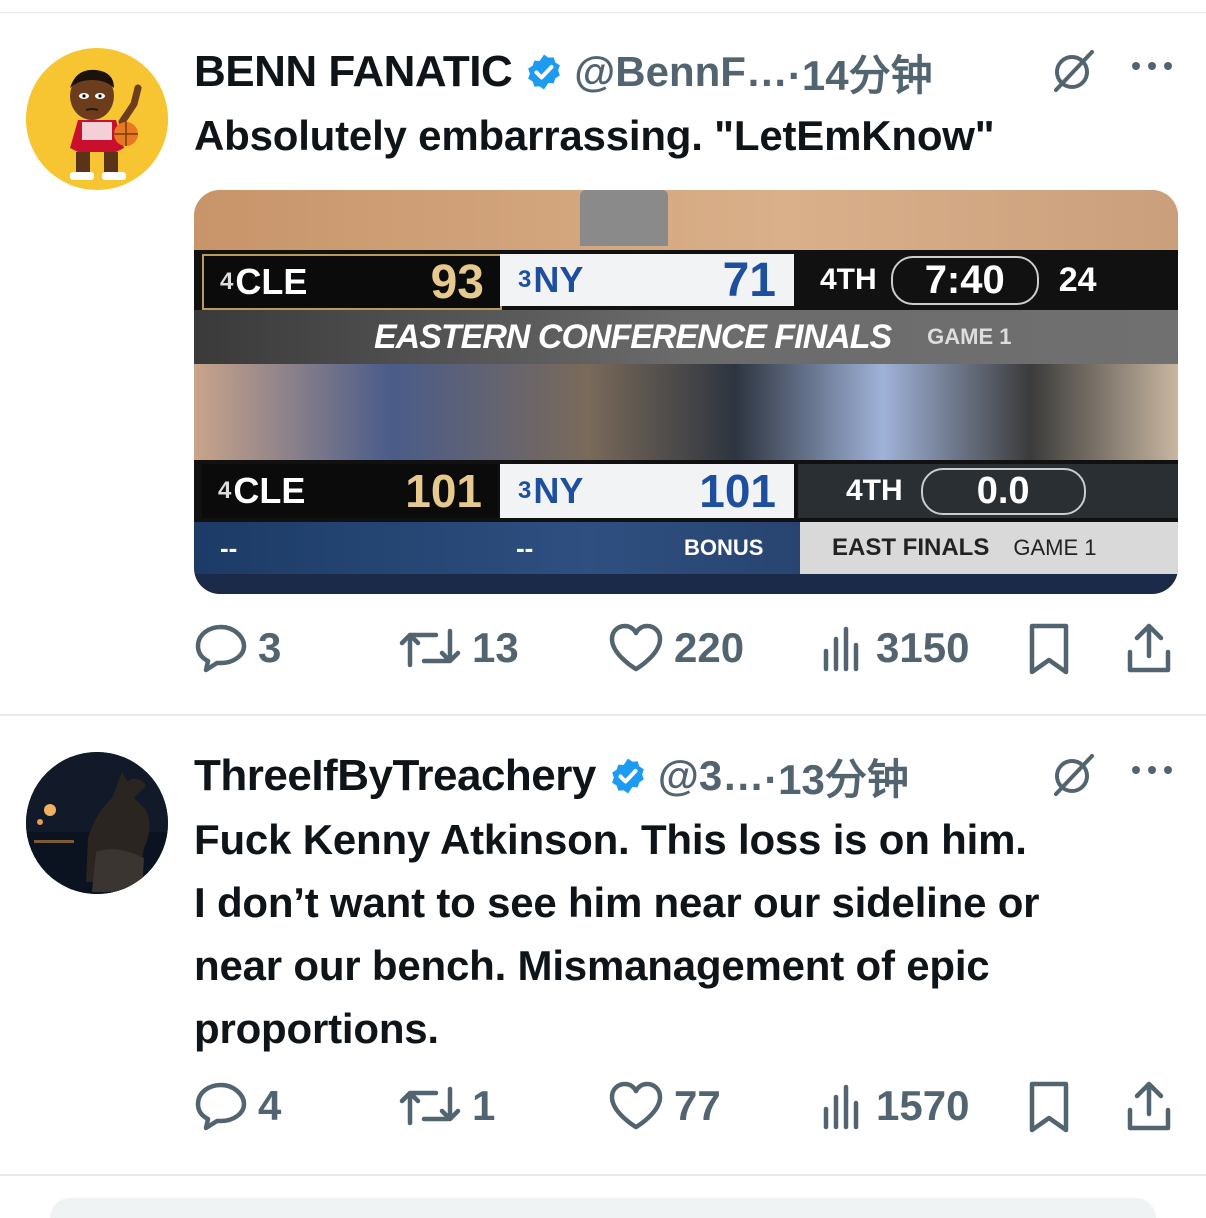 This screenshot has width=1206, height=1218. What do you see at coordinates (270, 647) in the screenshot?
I see `reply-count: 3` at bounding box center [270, 647].